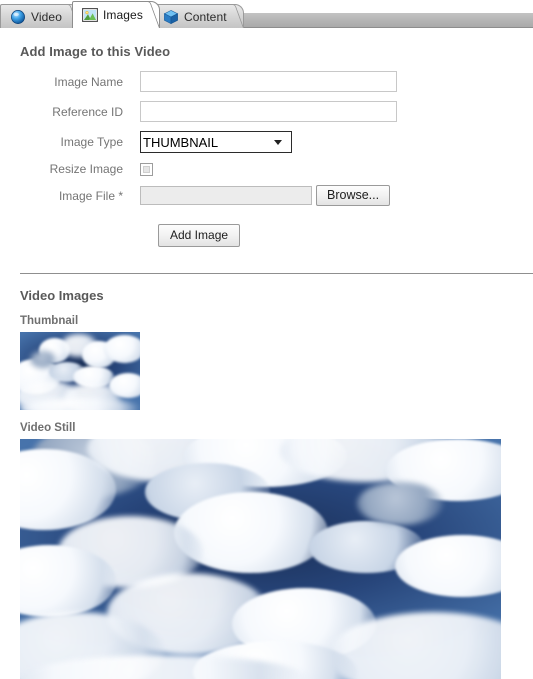 This screenshot has width=533, height=679. I want to click on image-name-label: Image Name, so click(88, 81).